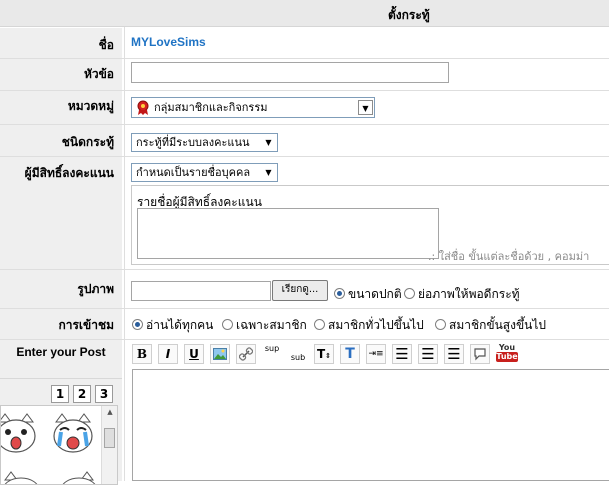  What do you see at coordinates (98, 74) in the screenshot?
I see `subject-label: หัวข้อ` at bounding box center [98, 74].